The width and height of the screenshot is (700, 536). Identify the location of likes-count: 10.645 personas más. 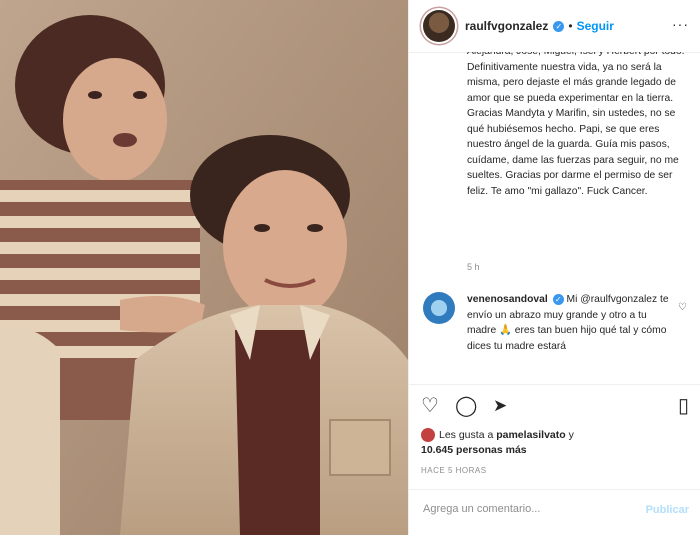
(474, 450).